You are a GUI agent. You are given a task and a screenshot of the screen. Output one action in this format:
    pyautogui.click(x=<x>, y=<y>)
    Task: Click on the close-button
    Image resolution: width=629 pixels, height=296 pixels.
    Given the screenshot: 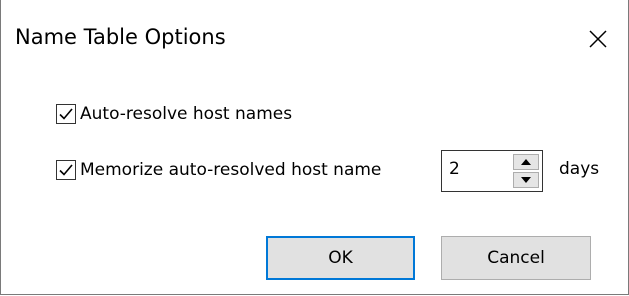 What is the action you would take?
    pyautogui.click(x=598, y=39)
    